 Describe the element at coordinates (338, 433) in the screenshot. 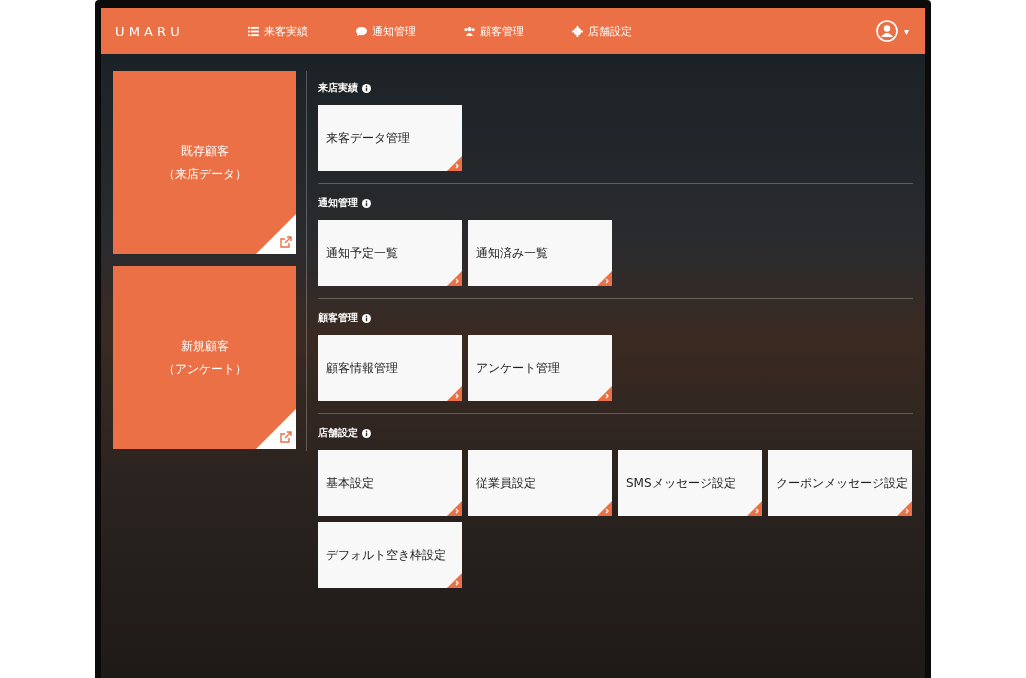

I see `section-heading: 店舗設定` at that location.